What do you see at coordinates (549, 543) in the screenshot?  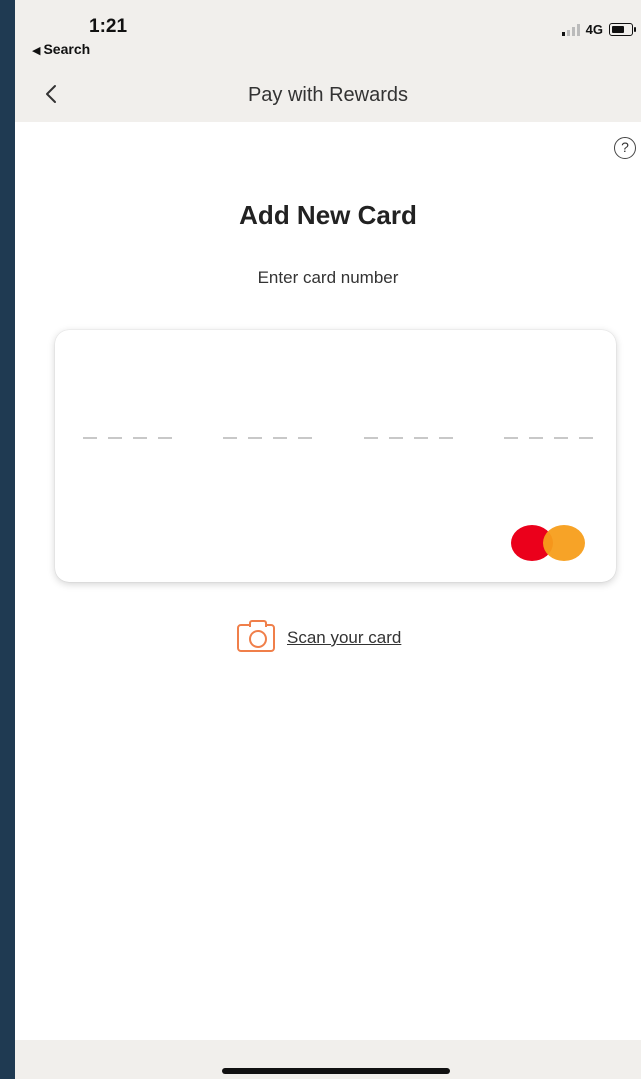 I see `mastercard-icon` at bounding box center [549, 543].